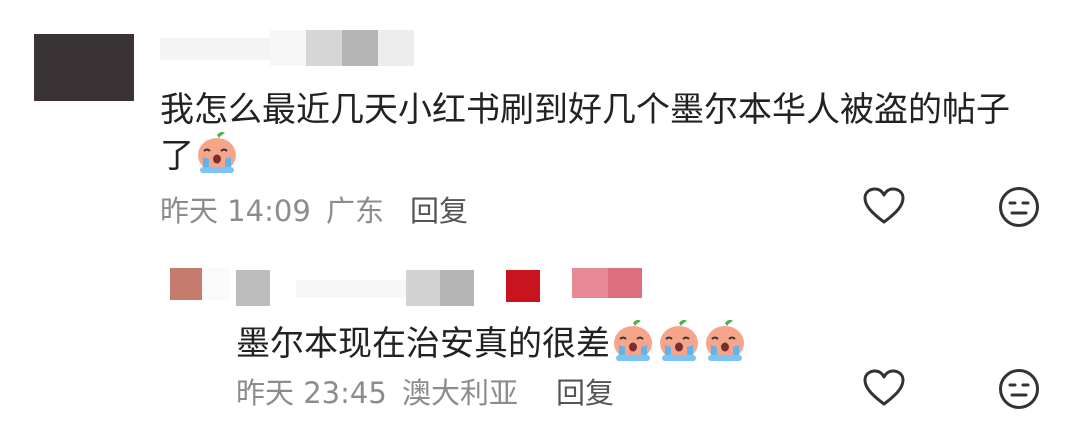 This screenshot has width=1080, height=436. I want to click on reply-dislike-button, so click(1019, 391).